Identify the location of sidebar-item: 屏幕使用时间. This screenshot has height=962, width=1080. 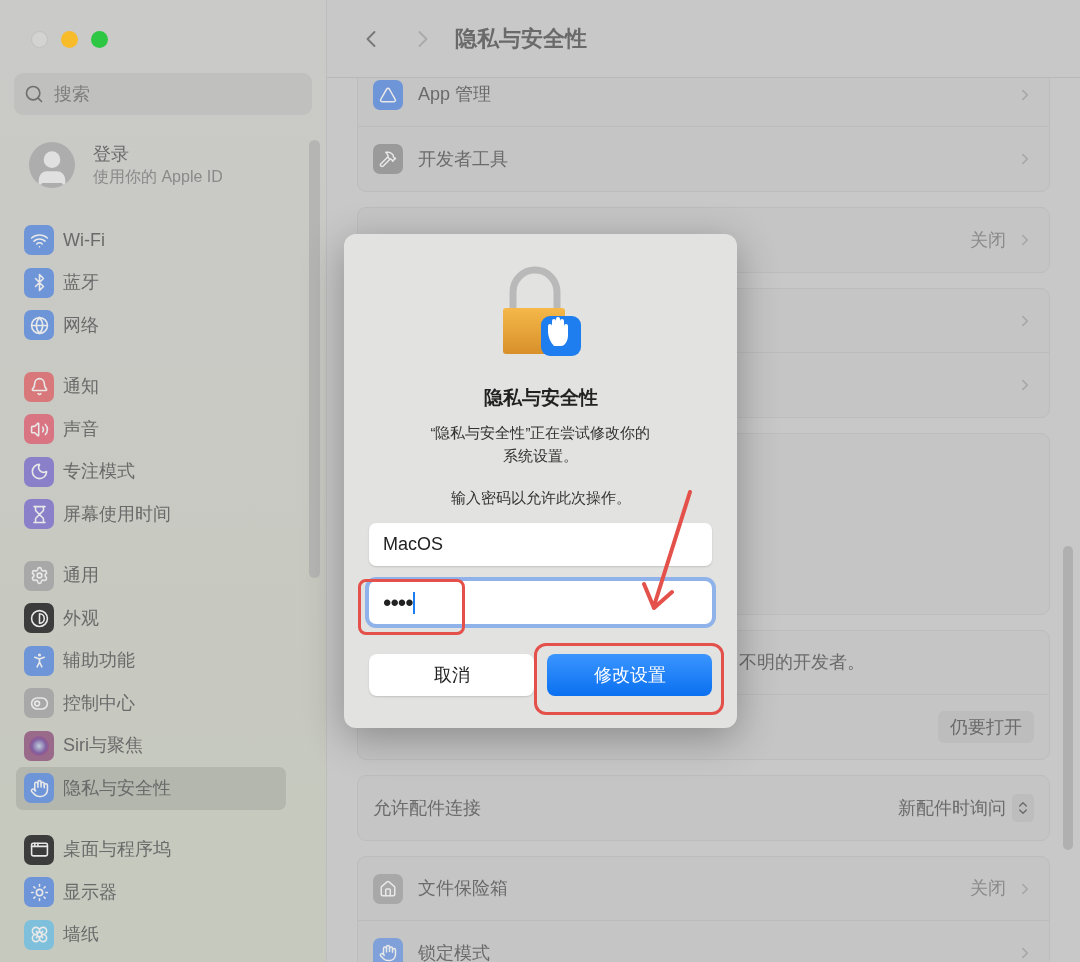
(151, 514).